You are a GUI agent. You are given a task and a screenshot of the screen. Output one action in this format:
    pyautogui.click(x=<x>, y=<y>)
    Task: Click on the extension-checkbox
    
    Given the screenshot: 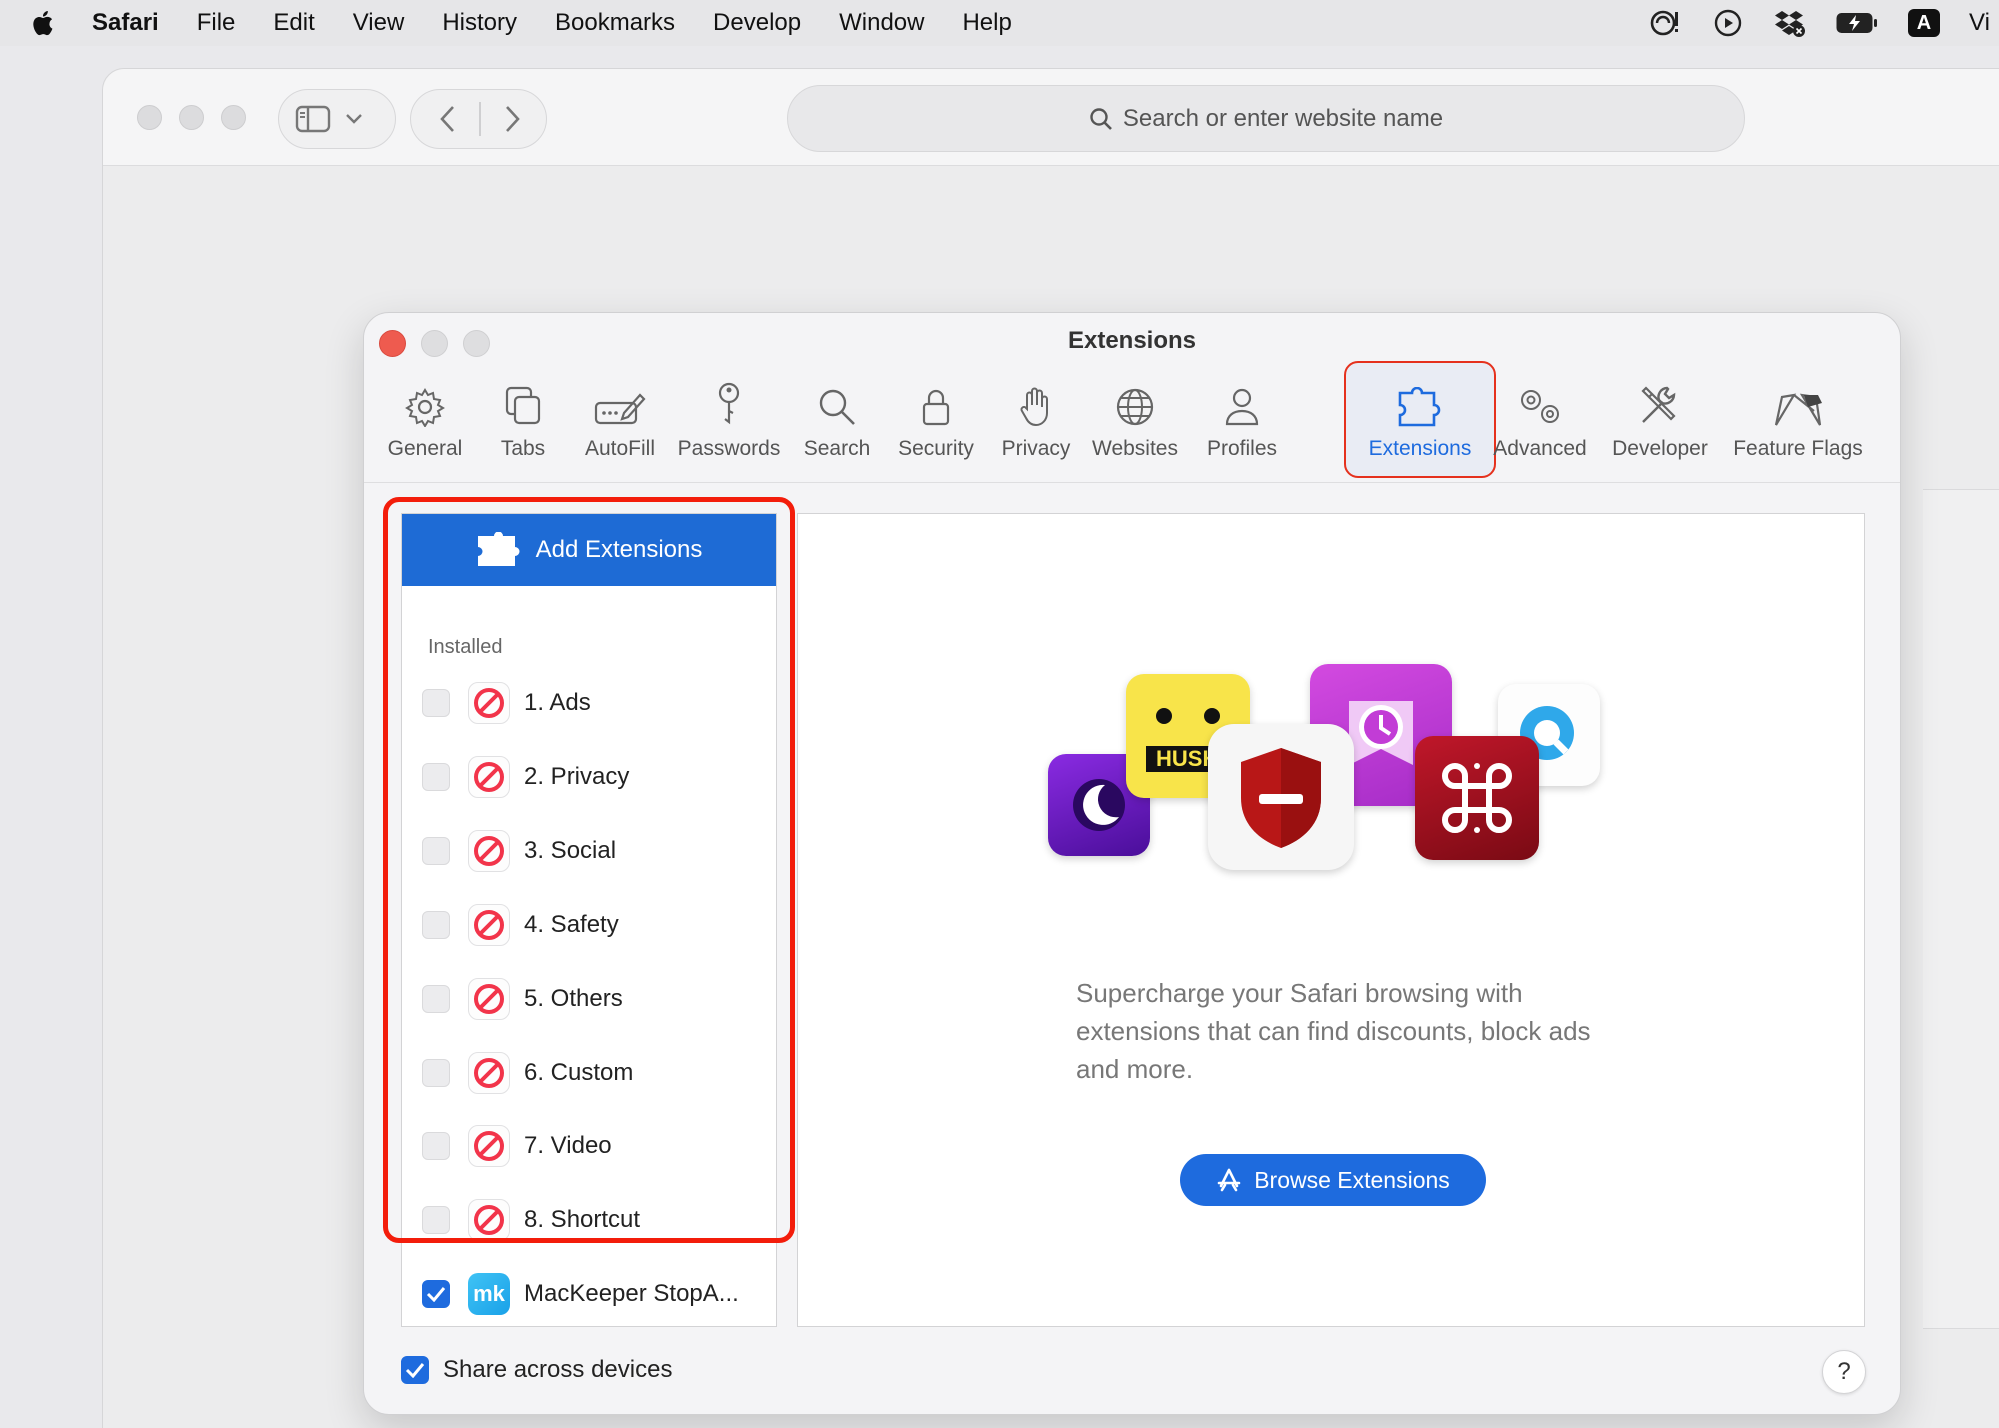 What is the action you would take?
    pyautogui.click(x=436, y=1294)
    